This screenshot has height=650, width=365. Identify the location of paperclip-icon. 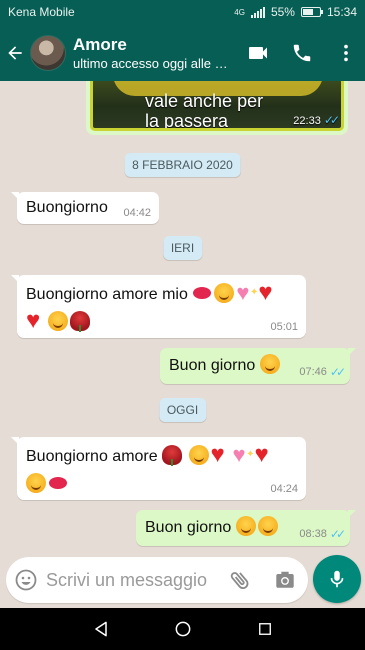
(239, 580).